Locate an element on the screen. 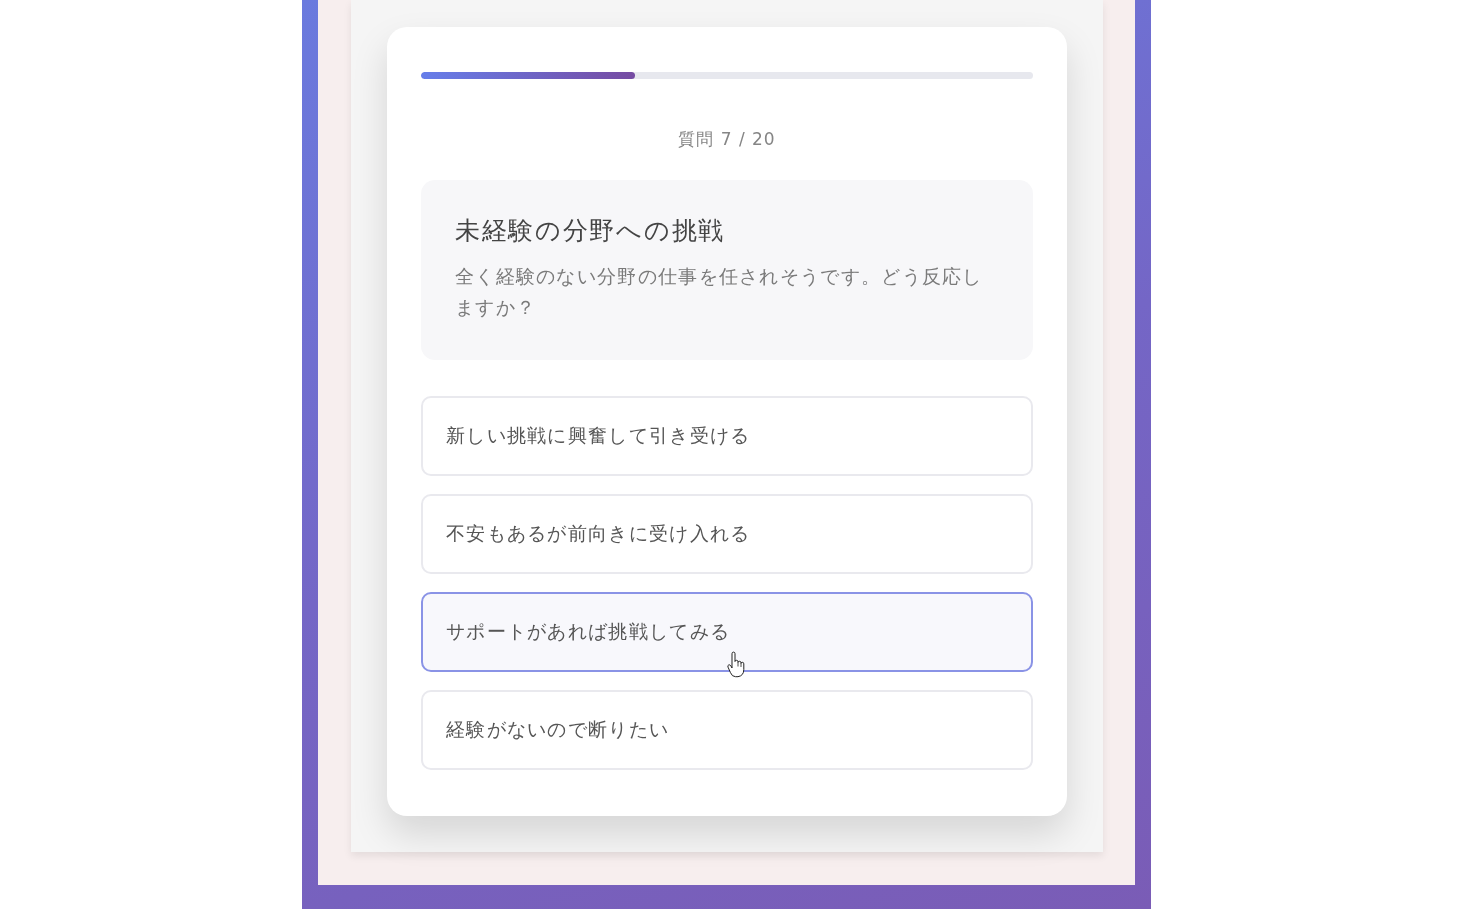 The height and width of the screenshot is (909, 1476). option-button: 不安もあるが前向きに受け入れる is located at coordinates (727, 534).